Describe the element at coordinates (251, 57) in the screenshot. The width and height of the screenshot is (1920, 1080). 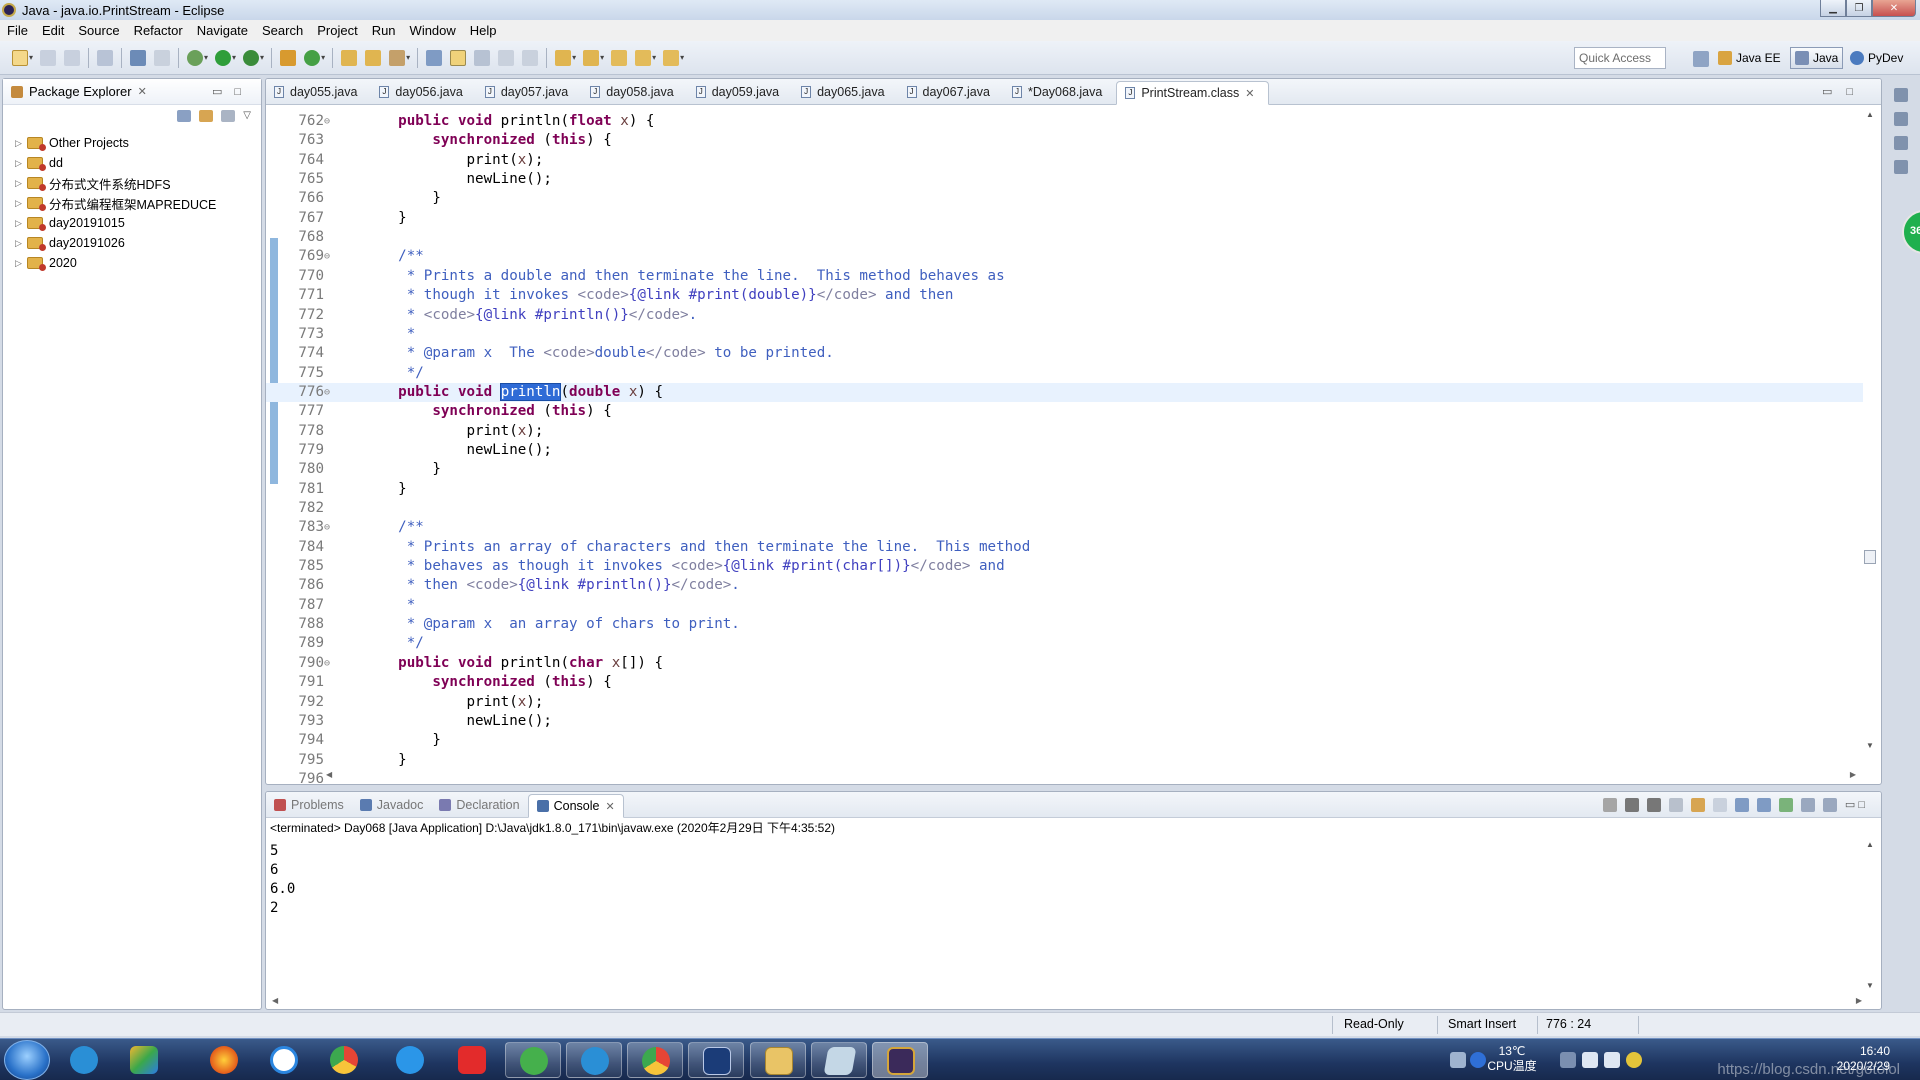
I see `run-external-tools-icon` at that location.